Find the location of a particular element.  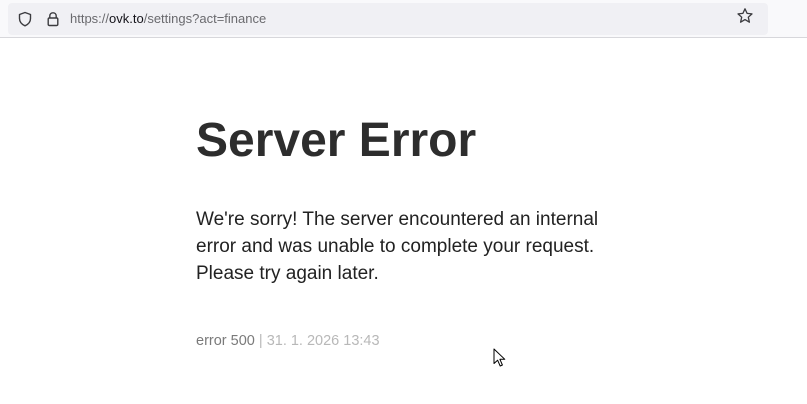

shield-icon is located at coordinates (25, 19).